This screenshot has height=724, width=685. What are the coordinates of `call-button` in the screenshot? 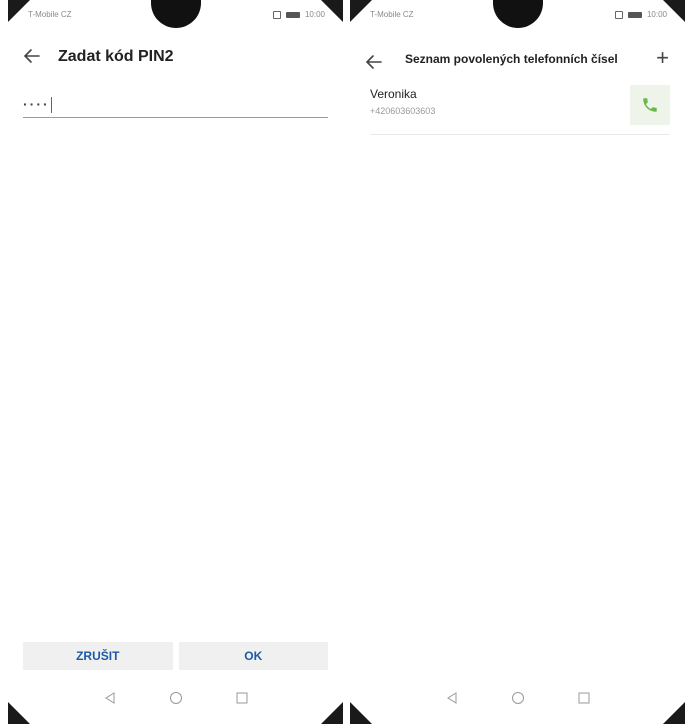 It's located at (650, 105).